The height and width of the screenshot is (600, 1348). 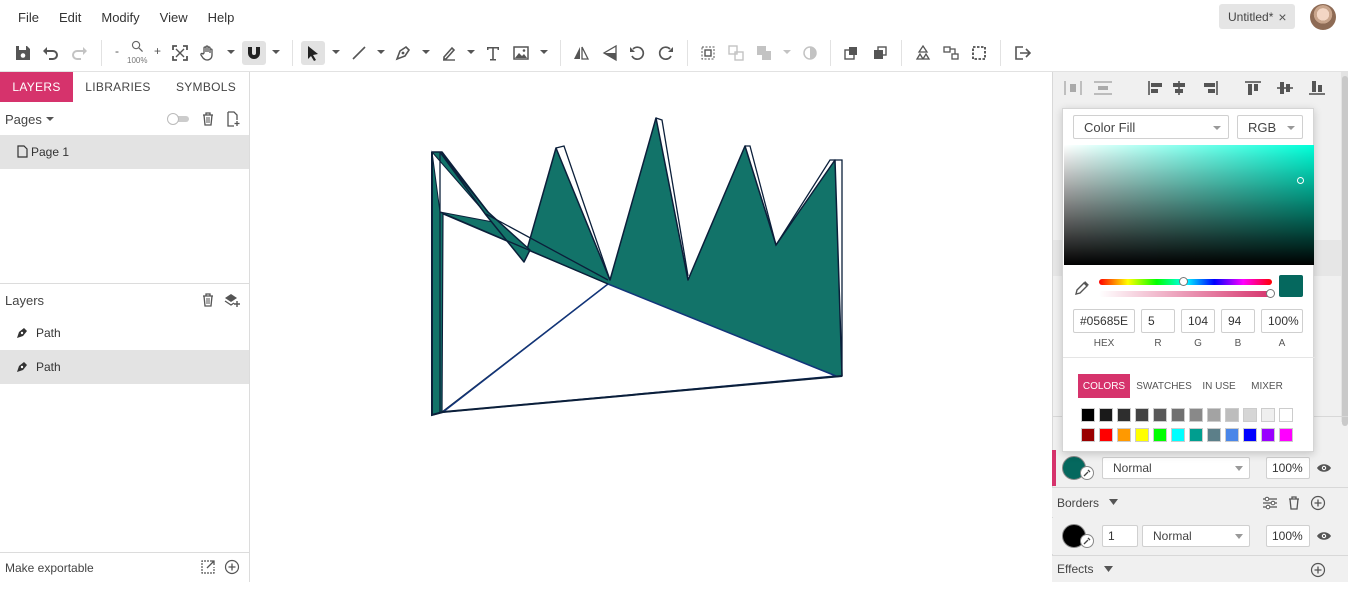 I want to click on flip-vertical-icon, so click(x=610, y=53).